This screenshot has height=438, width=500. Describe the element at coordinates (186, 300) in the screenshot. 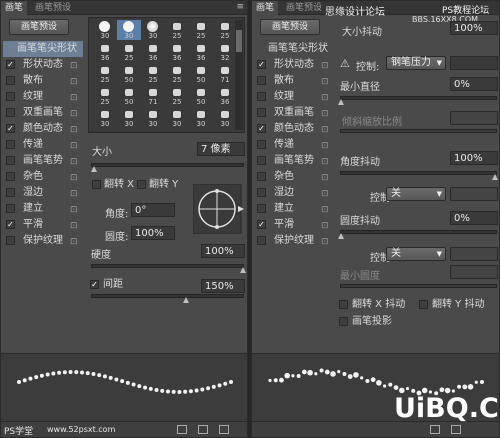

I see `spacing-slider-thumb` at that location.